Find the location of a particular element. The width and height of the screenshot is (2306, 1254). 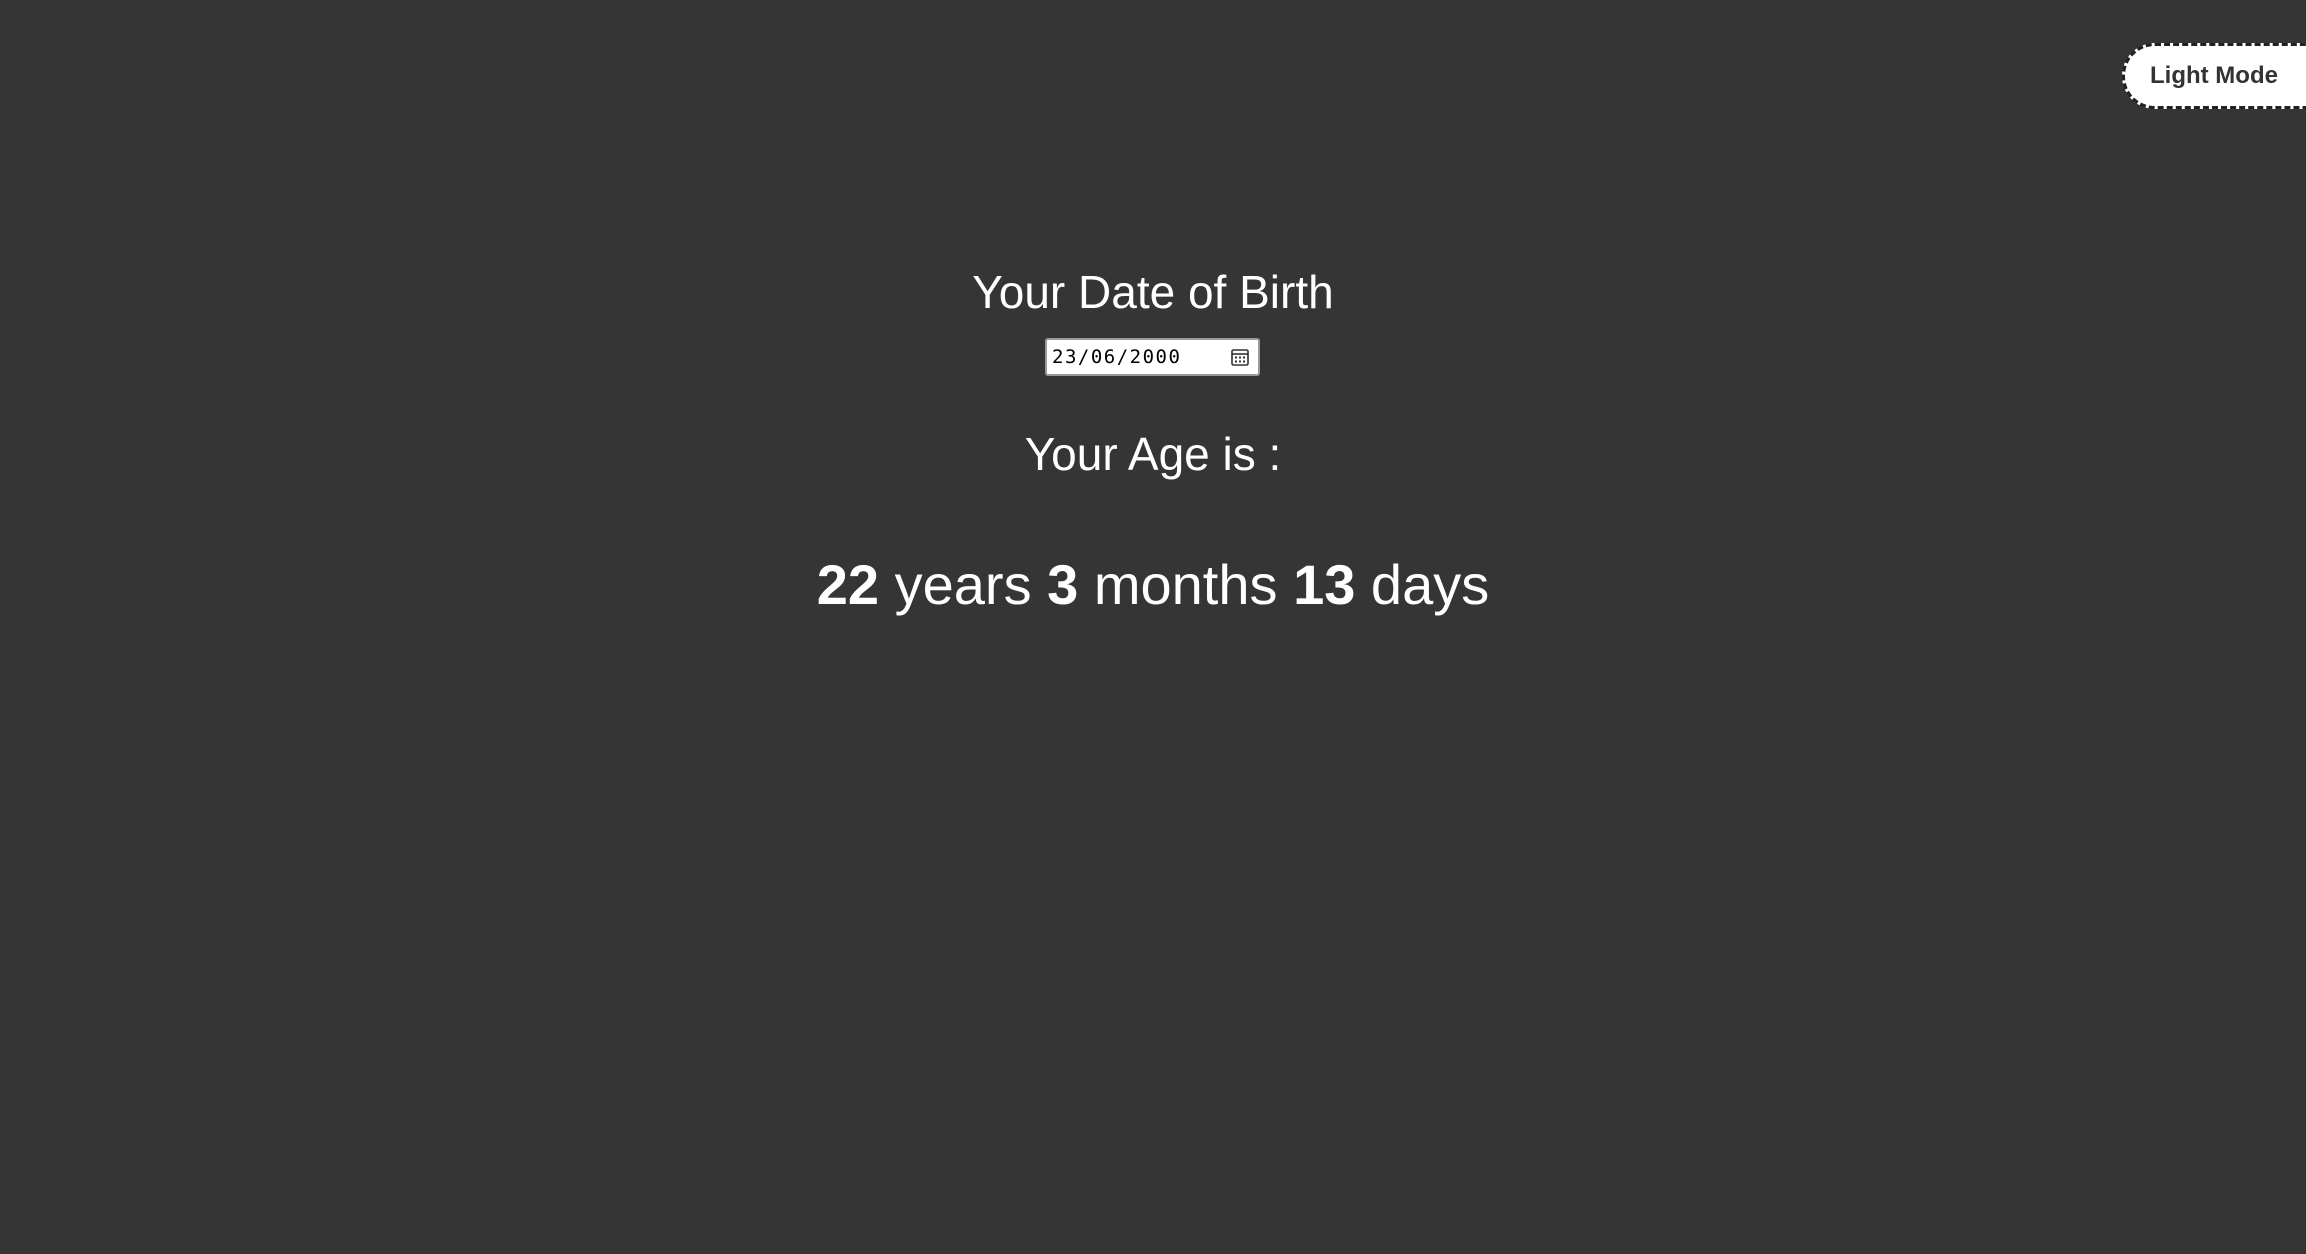

date-of-birth-value: 23/06/2000 is located at coordinates (1140, 357).